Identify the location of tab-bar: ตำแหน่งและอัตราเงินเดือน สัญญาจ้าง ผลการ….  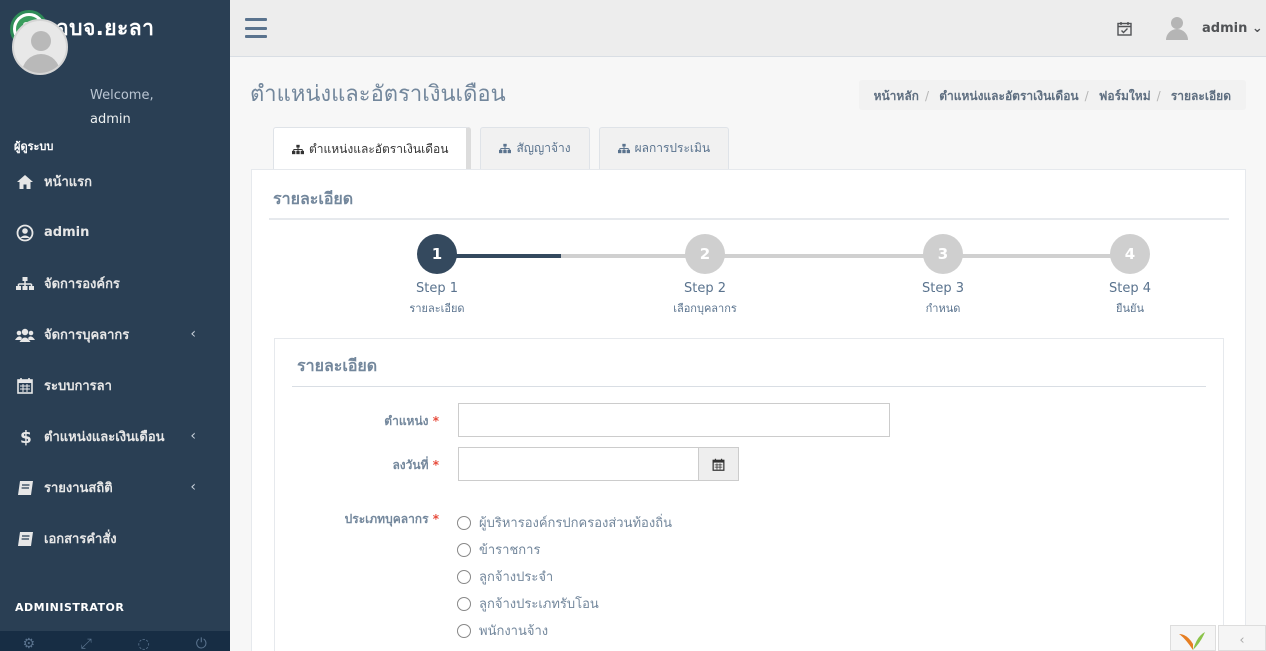
(505, 148).